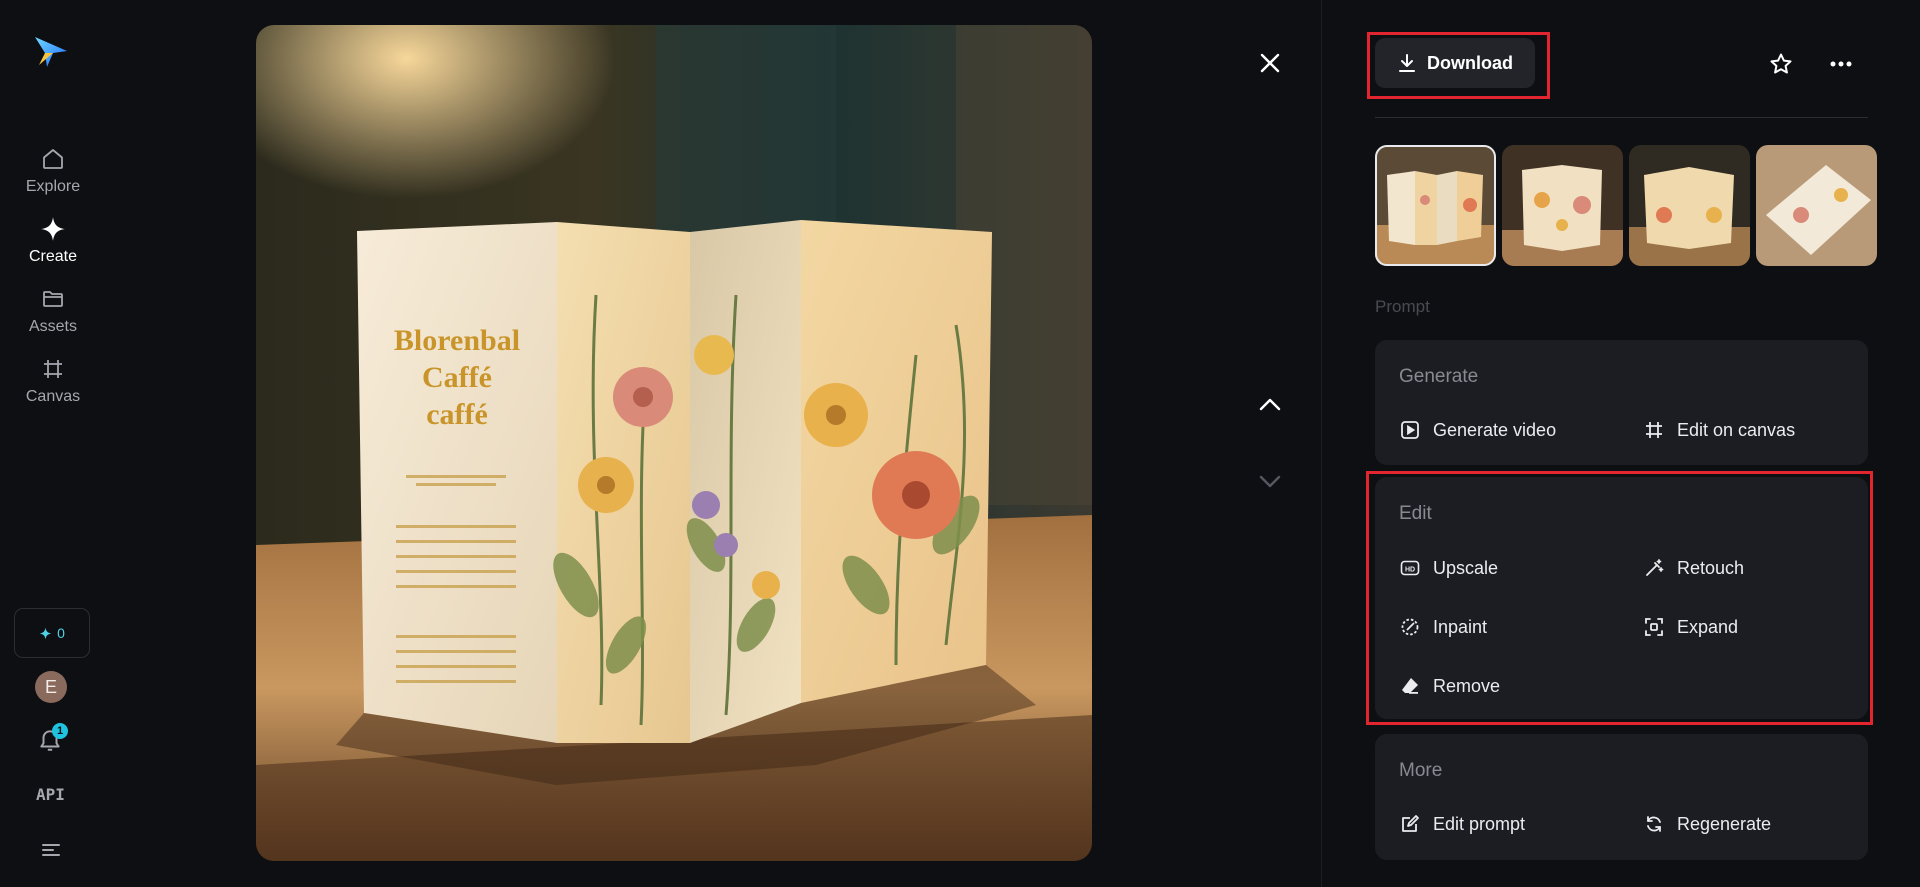 This screenshot has width=1920, height=887. I want to click on inpaint-button: Inpaint, so click(1443, 627).